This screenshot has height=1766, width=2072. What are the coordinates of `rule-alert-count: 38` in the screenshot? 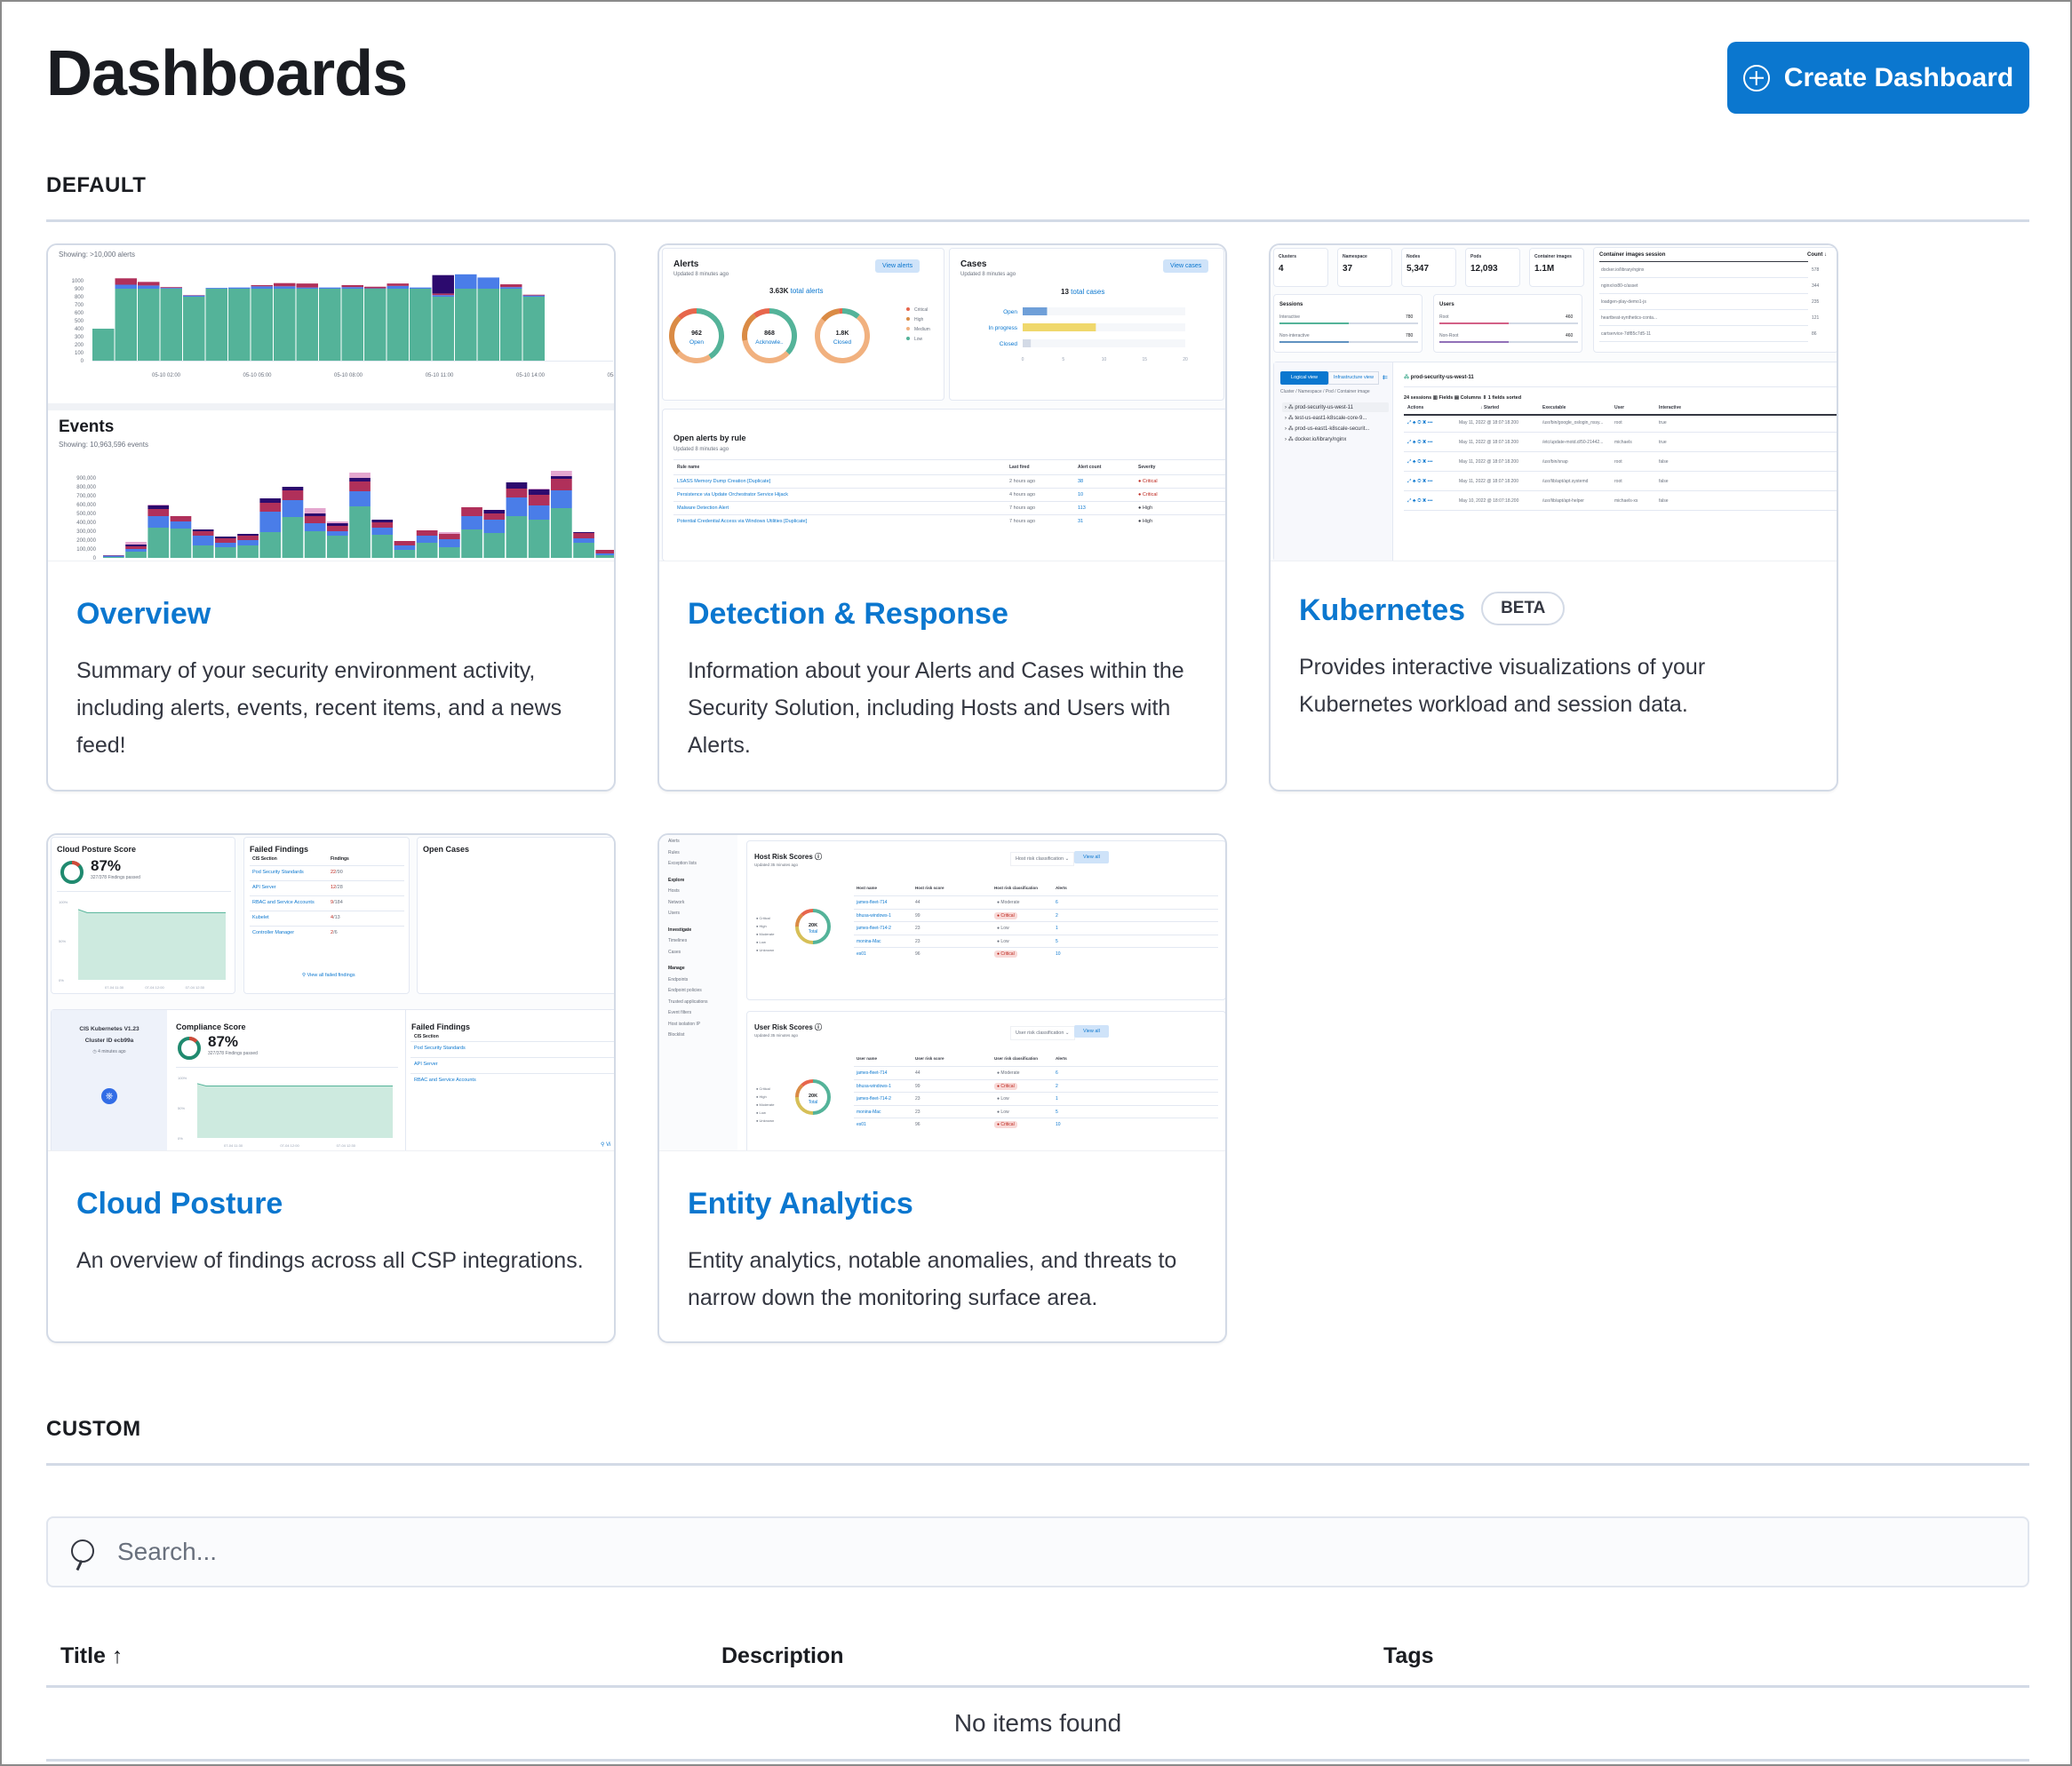 It's located at (1081, 481).